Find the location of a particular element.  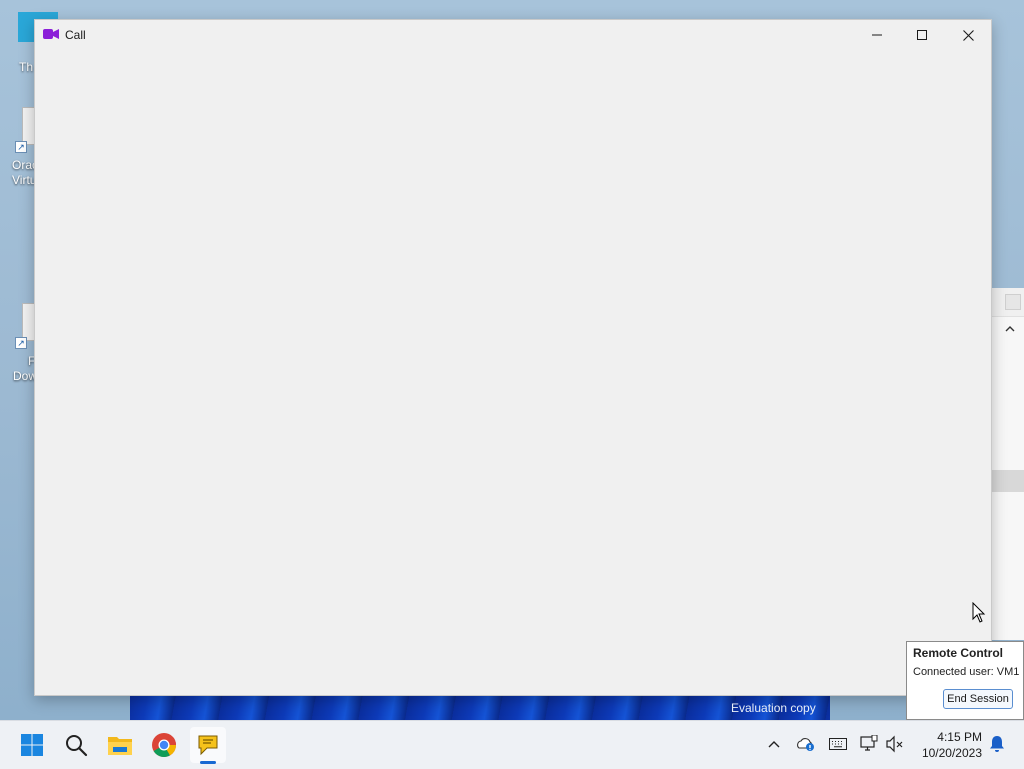

video-camera-icon is located at coordinates (51, 34).